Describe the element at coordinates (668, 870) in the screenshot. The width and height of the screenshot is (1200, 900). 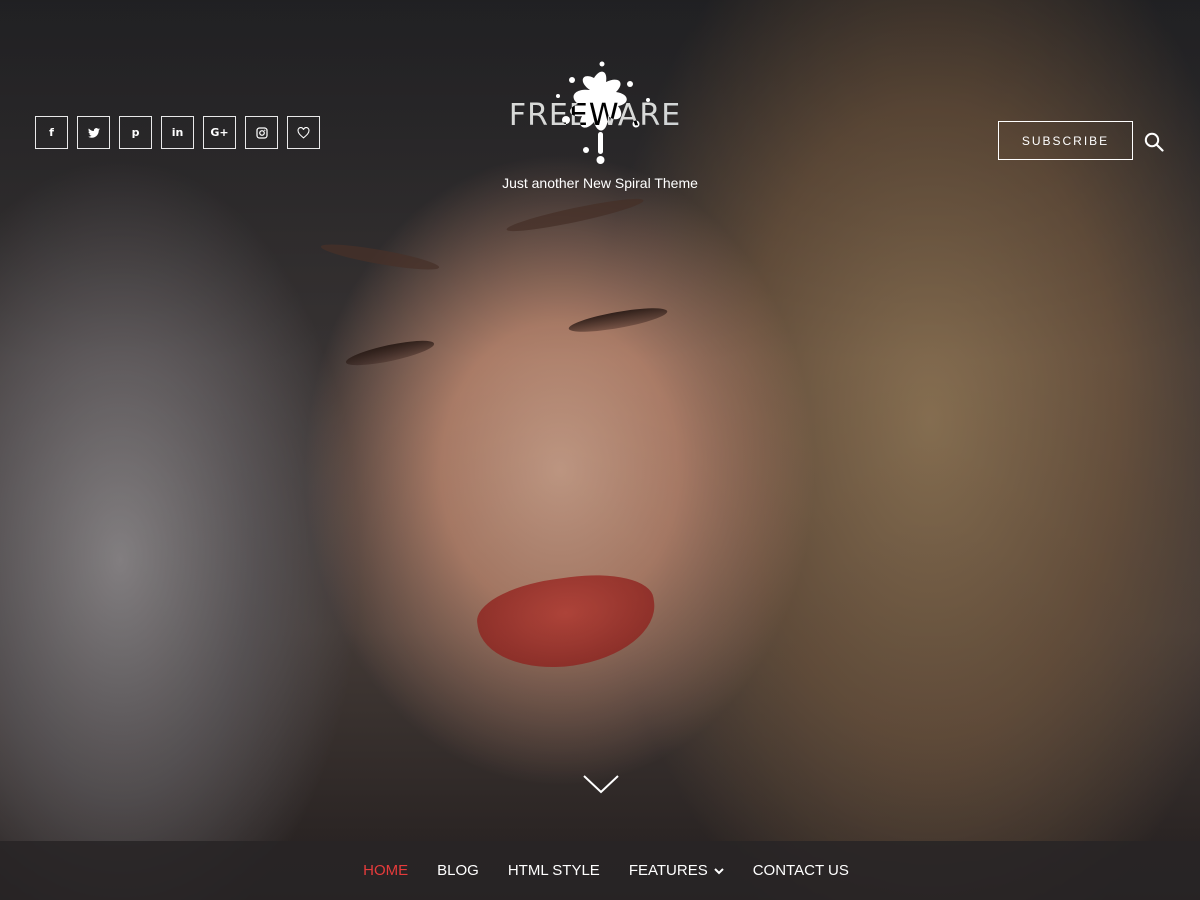
I see `nav-item-label: FEATURES` at that location.